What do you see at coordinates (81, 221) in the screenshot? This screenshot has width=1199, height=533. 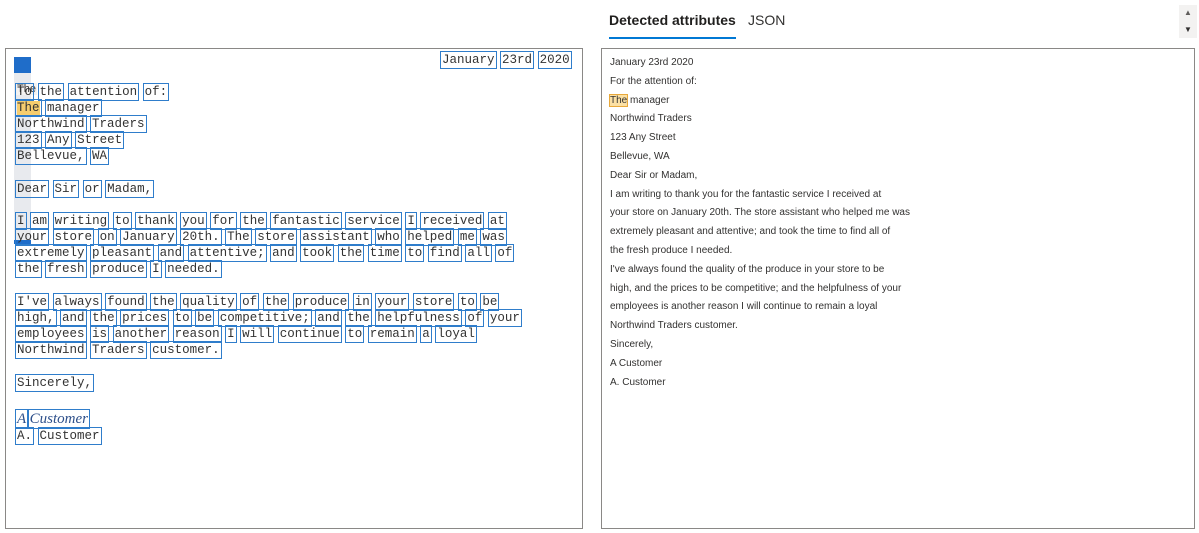 I see `word-box: writing` at bounding box center [81, 221].